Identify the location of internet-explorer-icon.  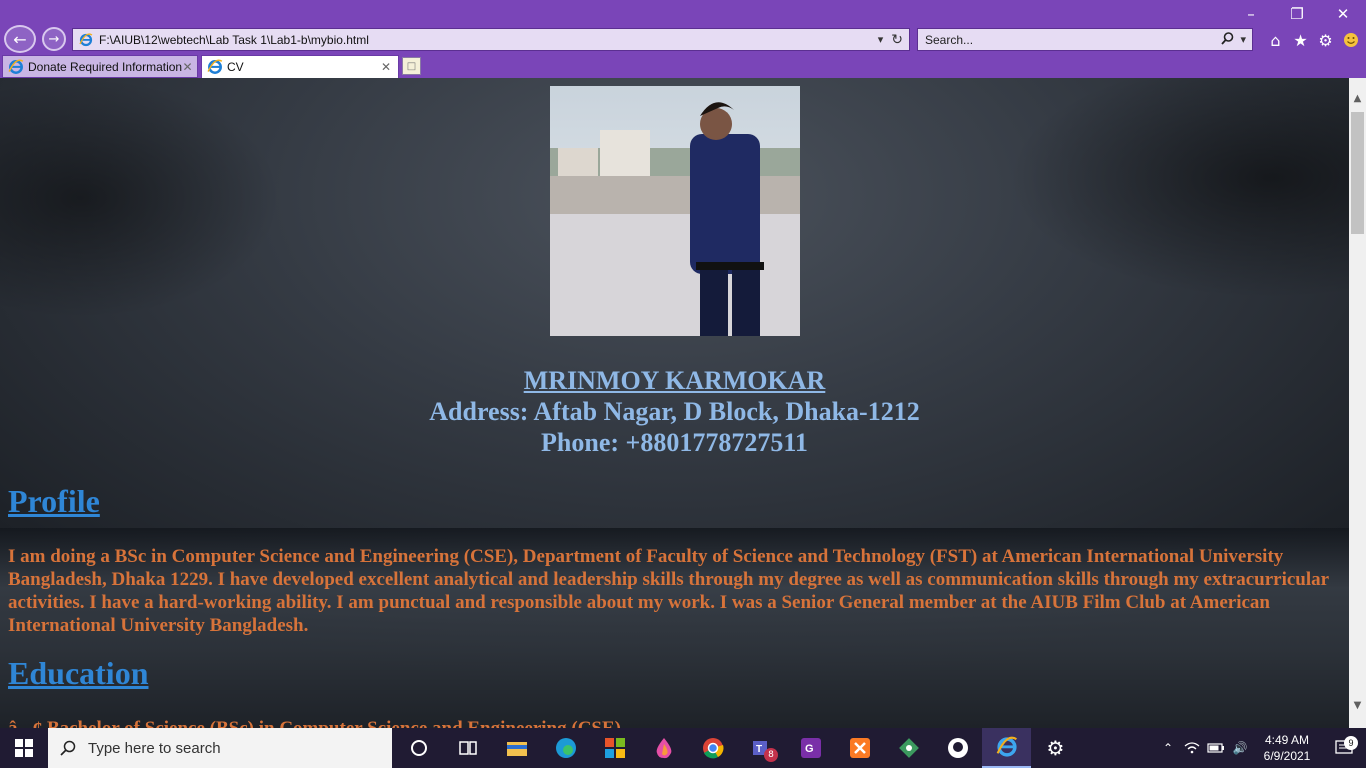
(1006, 748).